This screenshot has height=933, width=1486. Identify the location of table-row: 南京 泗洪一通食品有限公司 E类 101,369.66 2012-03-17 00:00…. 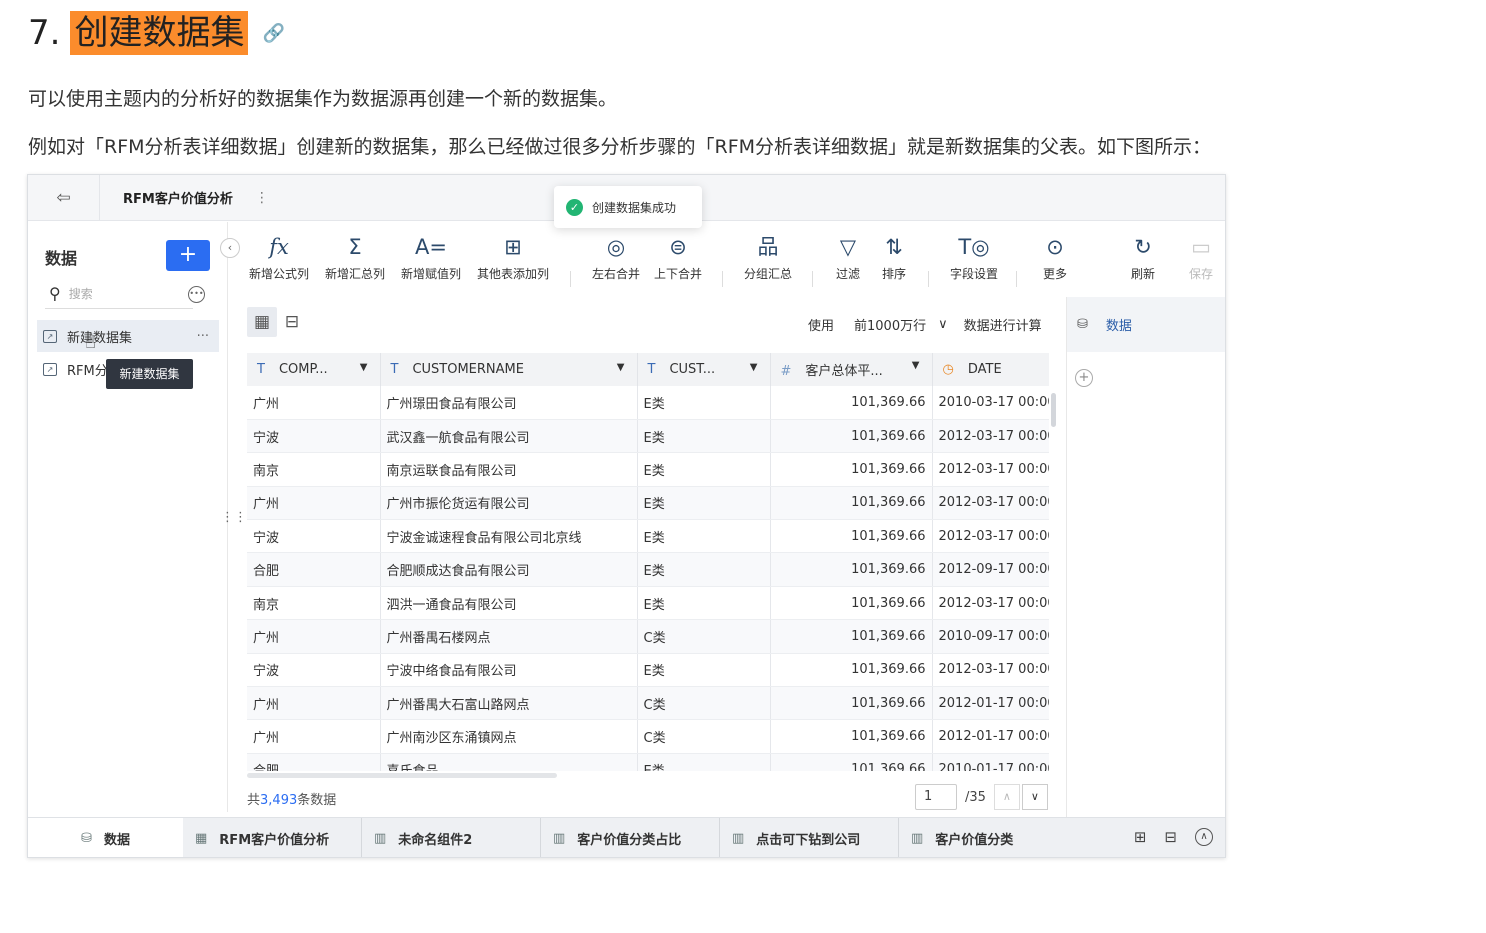
(648, 603).